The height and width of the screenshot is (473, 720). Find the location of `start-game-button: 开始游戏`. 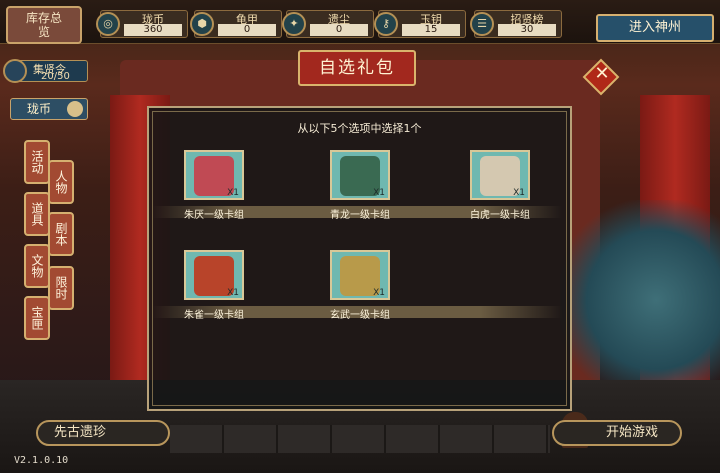

start-game-button: 开始游戏 is located at coordinates (617, 433).